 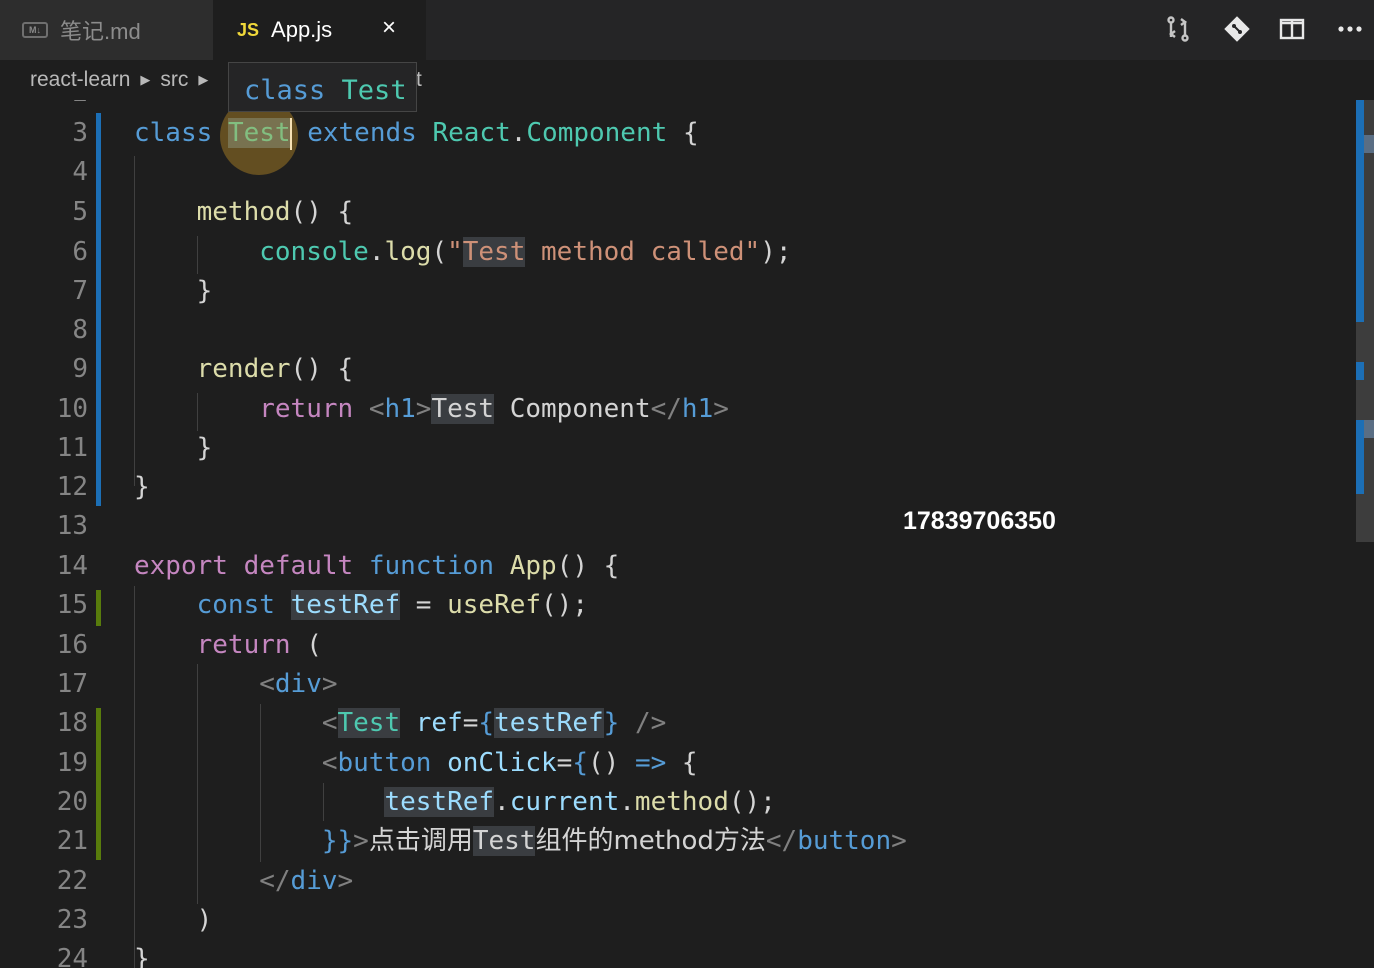 I want to click on token-keyword: return, so click(x=243, y=645).